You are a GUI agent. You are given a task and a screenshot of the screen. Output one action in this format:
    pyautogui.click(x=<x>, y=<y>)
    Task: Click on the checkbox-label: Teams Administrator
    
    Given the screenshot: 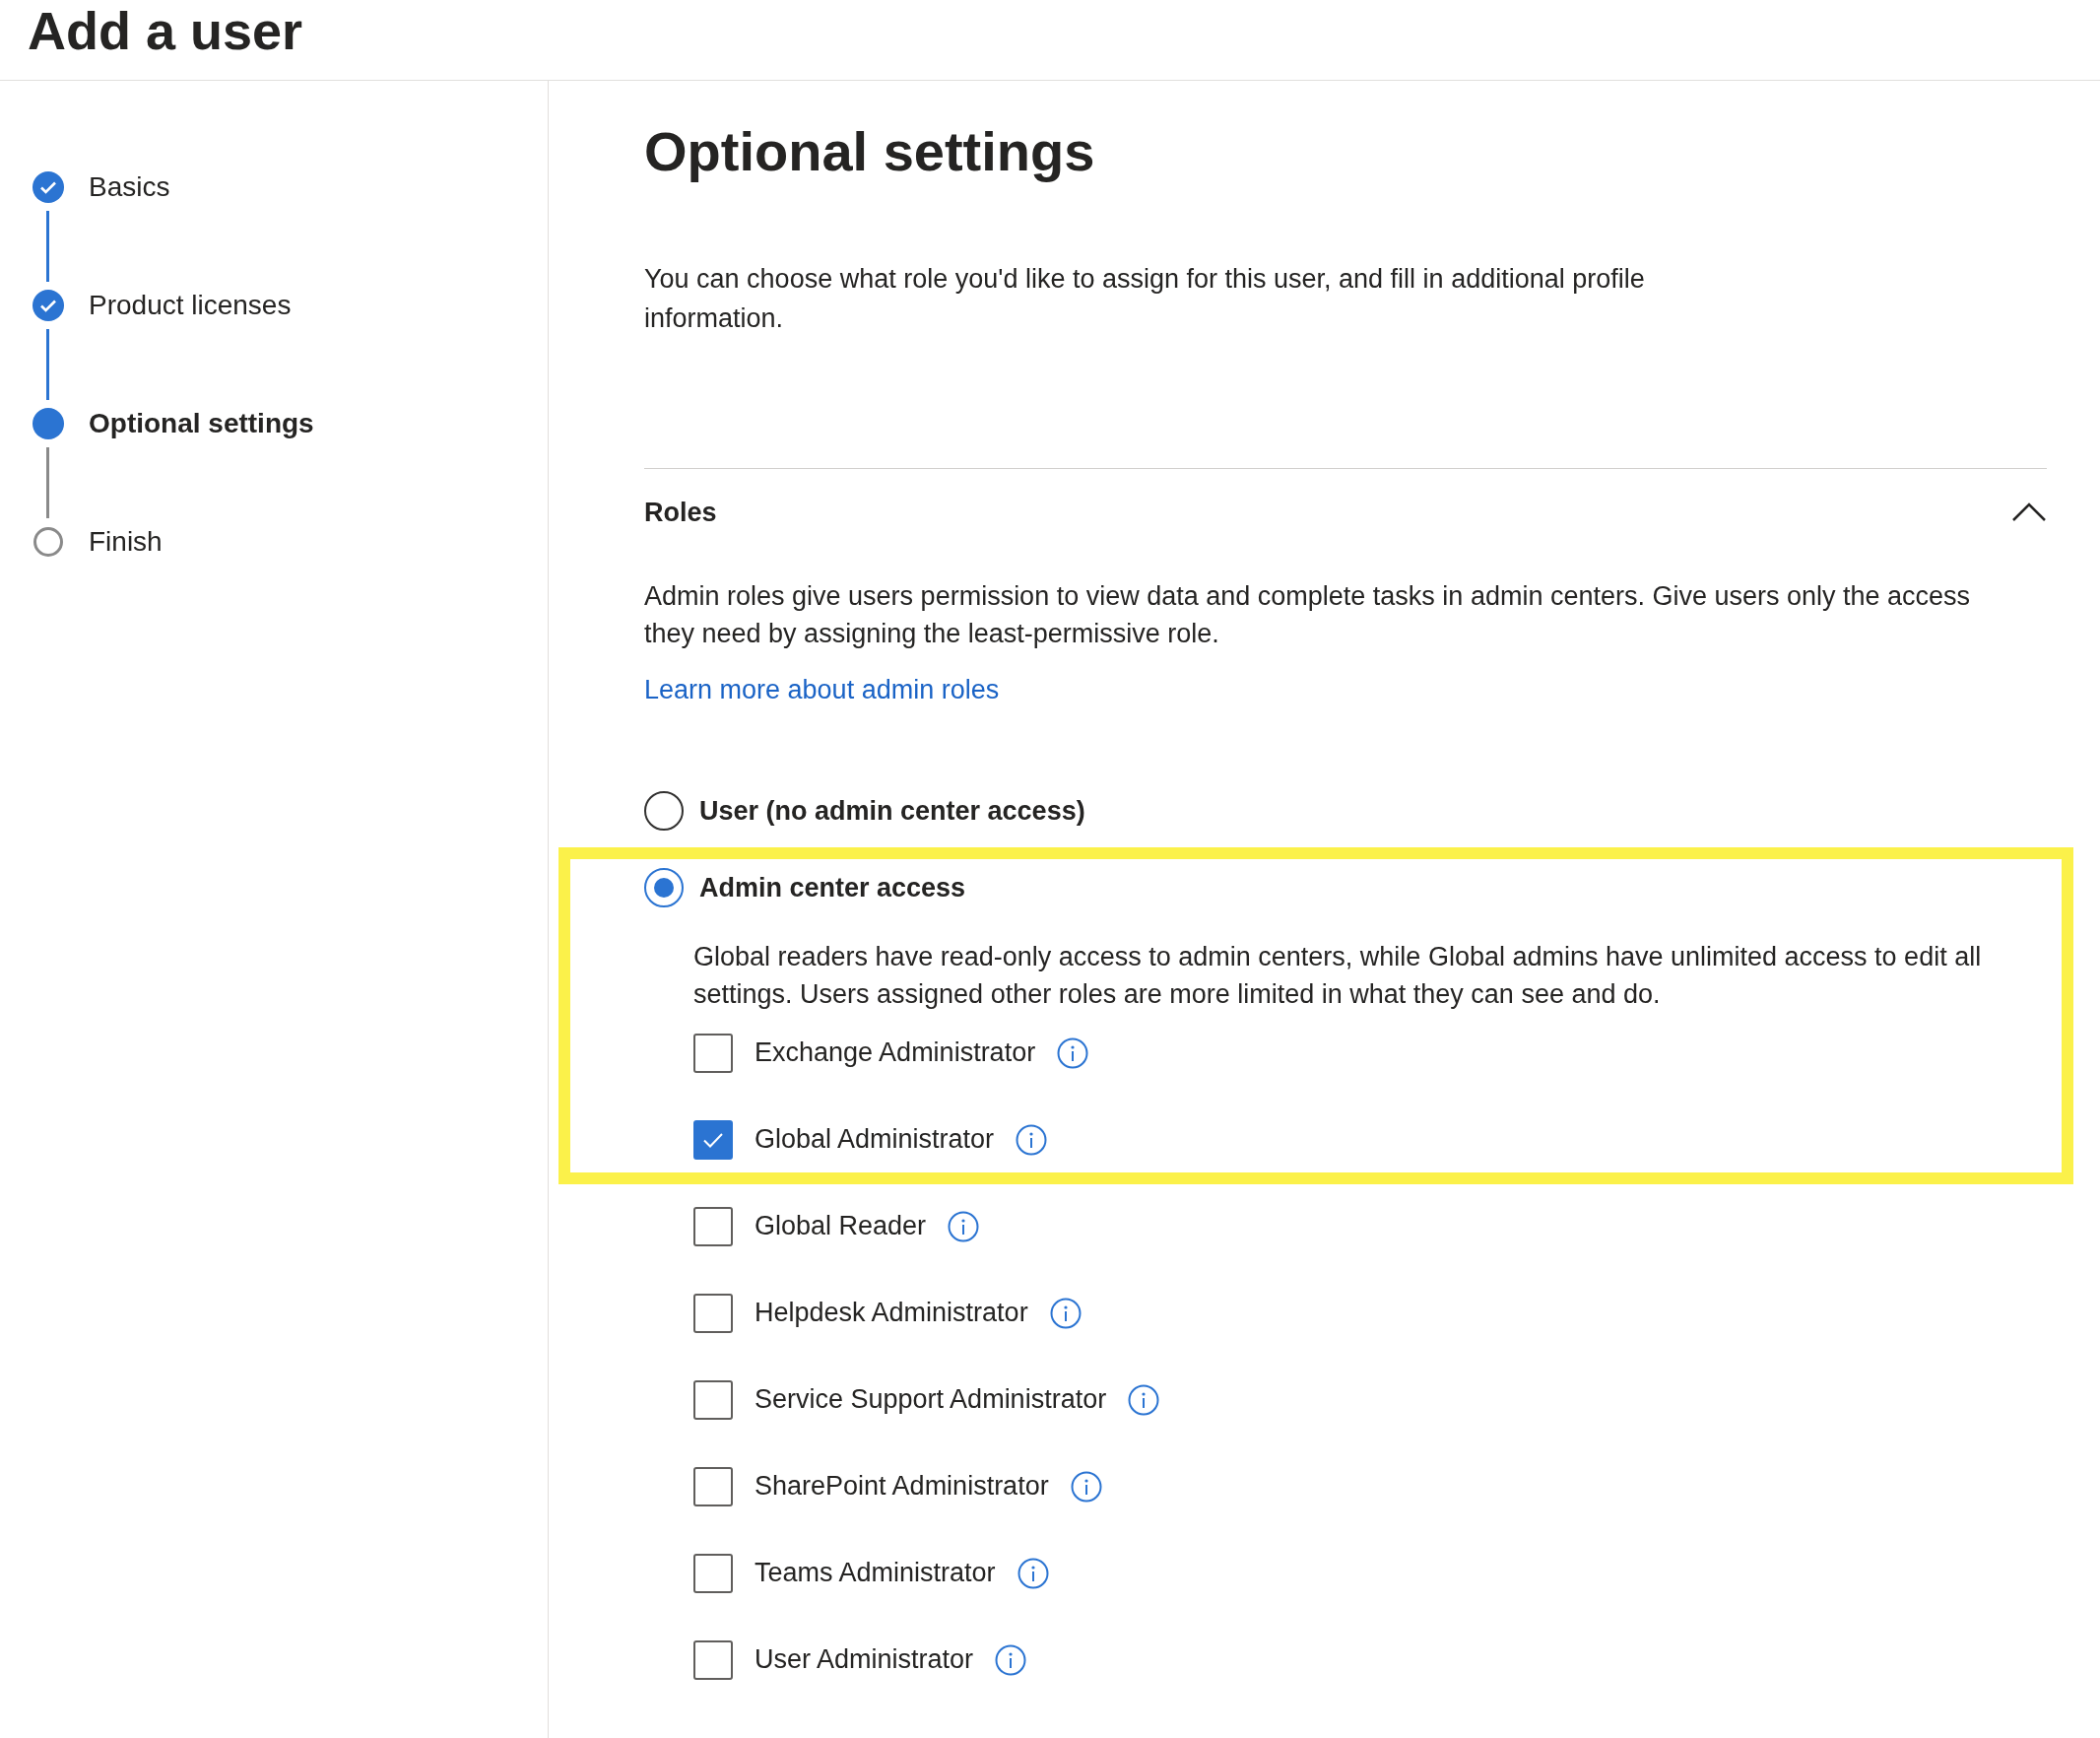 What is the action you would take?
    pyautogui.click(x=876, y=1573)
    